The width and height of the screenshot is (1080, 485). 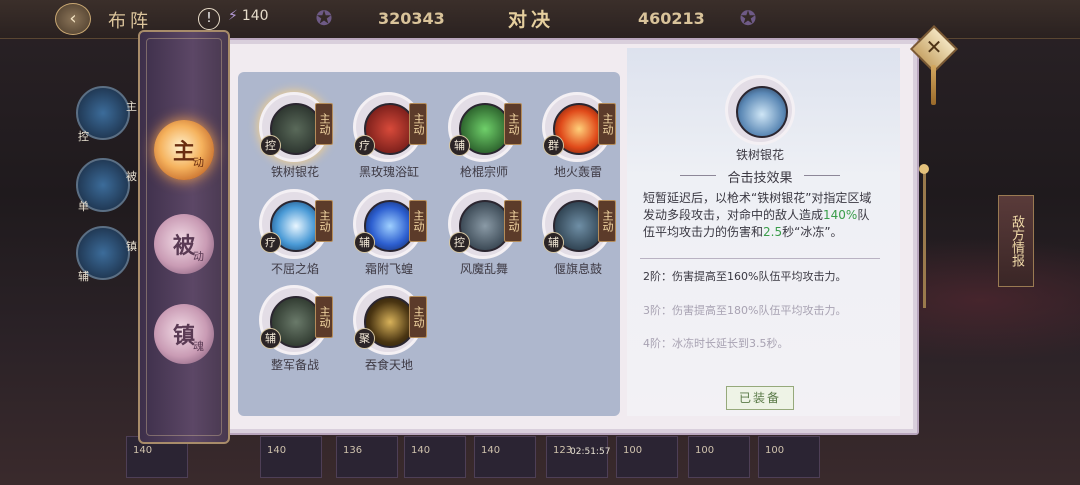 I want to click on vs-title: 对决, so click(x=531, y=20).